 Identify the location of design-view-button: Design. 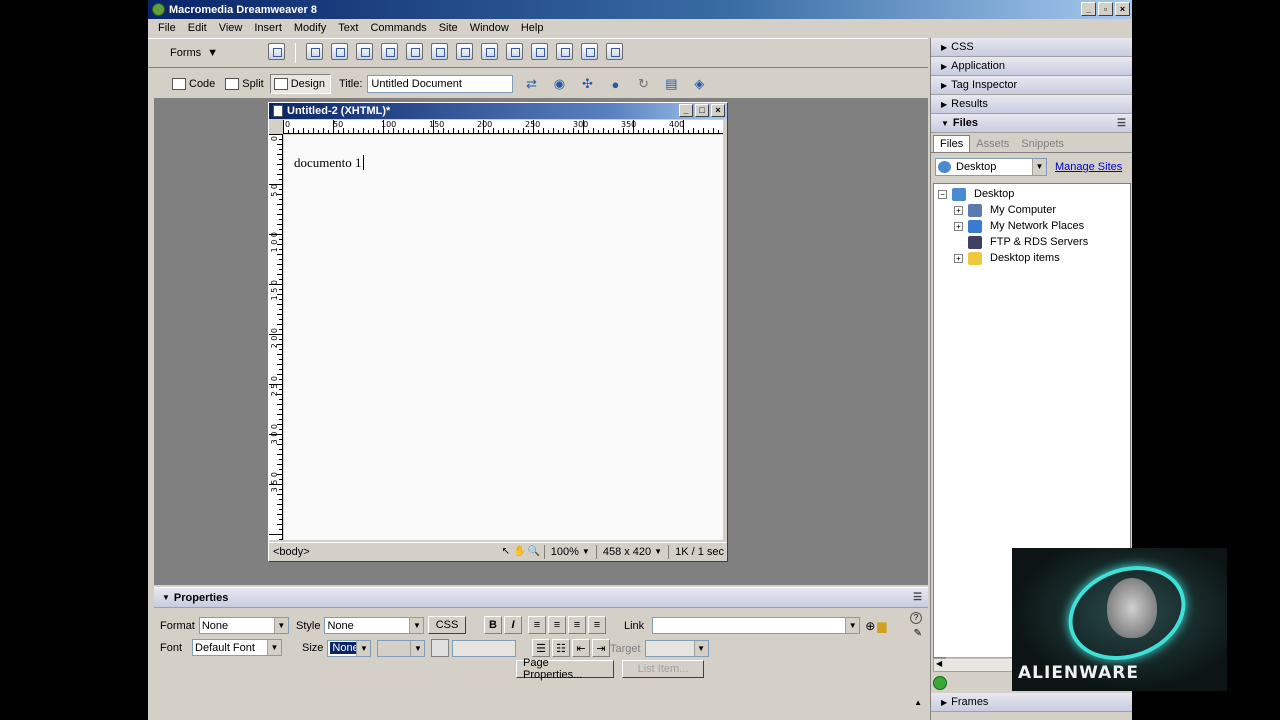
(300, 84).